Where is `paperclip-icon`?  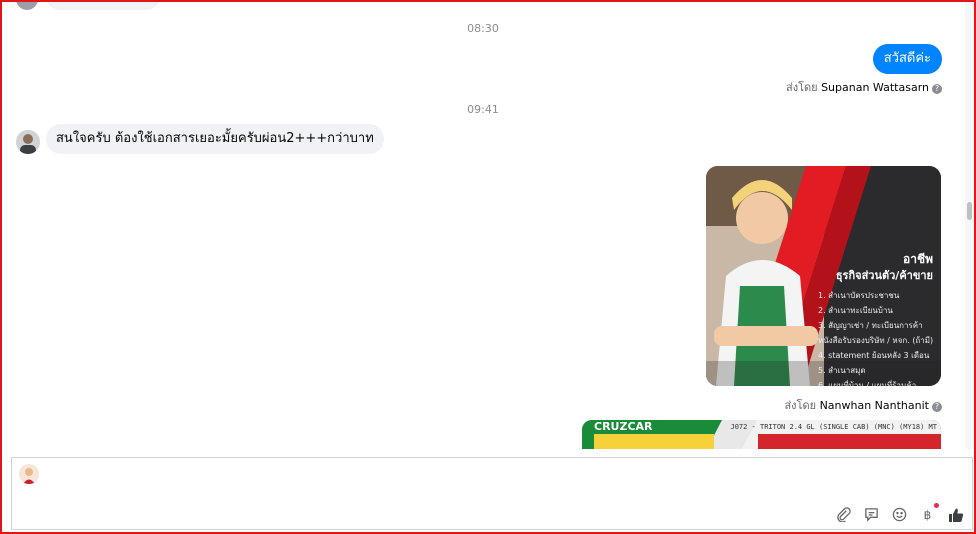 paperclip-icon is located at coordinates (843, 514).